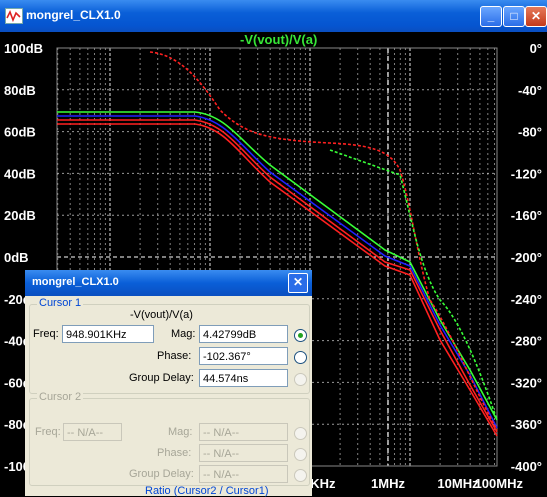  What do you see at coordinates (75, 282) in the screenshot?
I see `dialog-title: mongrel_CLX1.0` at bounding box center [75, 282].